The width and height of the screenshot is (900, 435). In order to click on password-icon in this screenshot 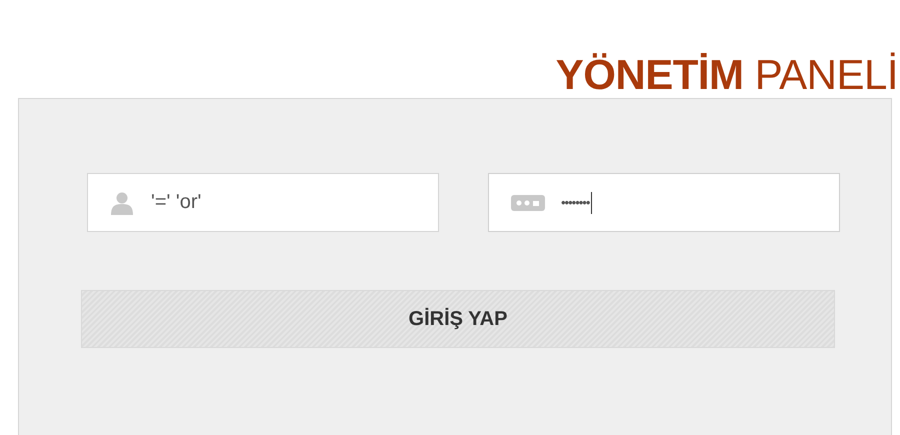, I will do `click(528, 202)`.